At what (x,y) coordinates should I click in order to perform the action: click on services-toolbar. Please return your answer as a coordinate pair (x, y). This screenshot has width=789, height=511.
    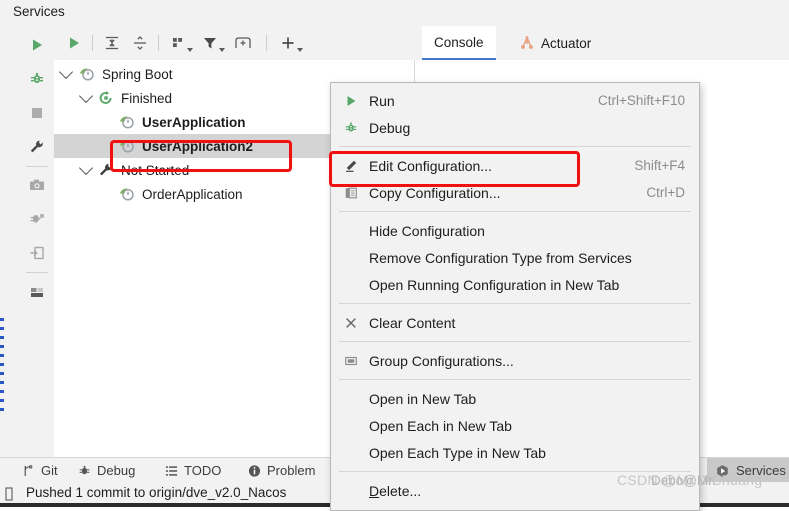
    Looking at the image, I should click on (234, 43).